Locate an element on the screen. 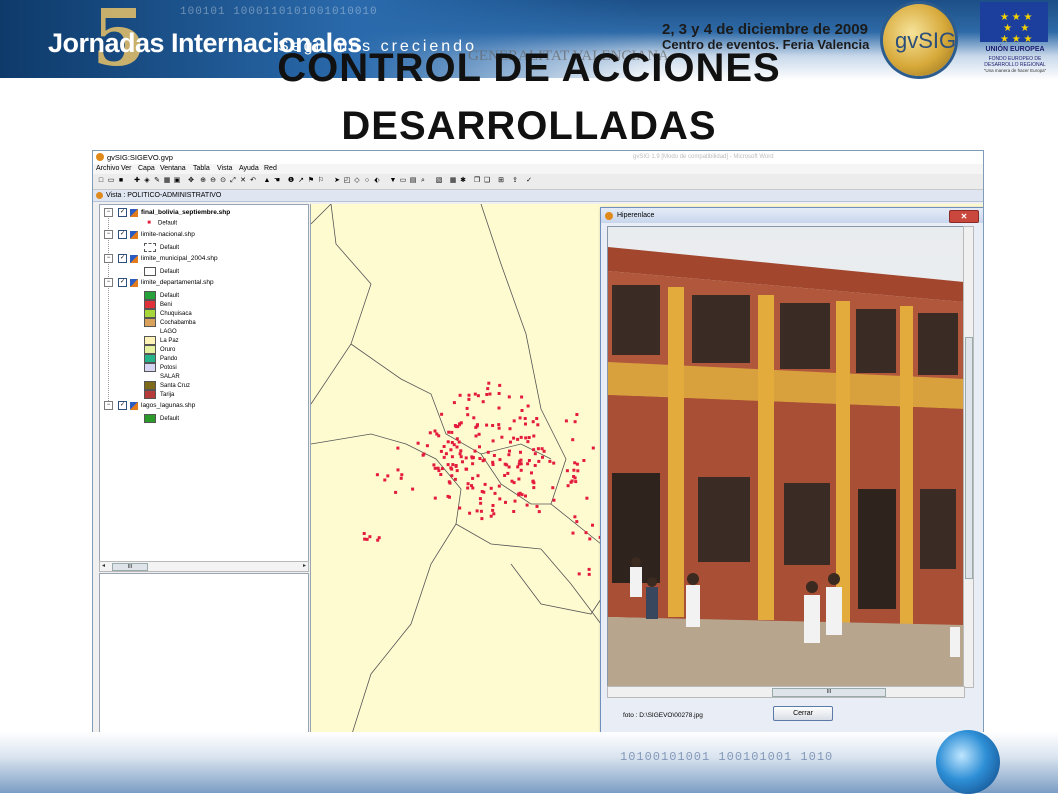  pointer-icon: ➤ is located at coordinates (337, 181).